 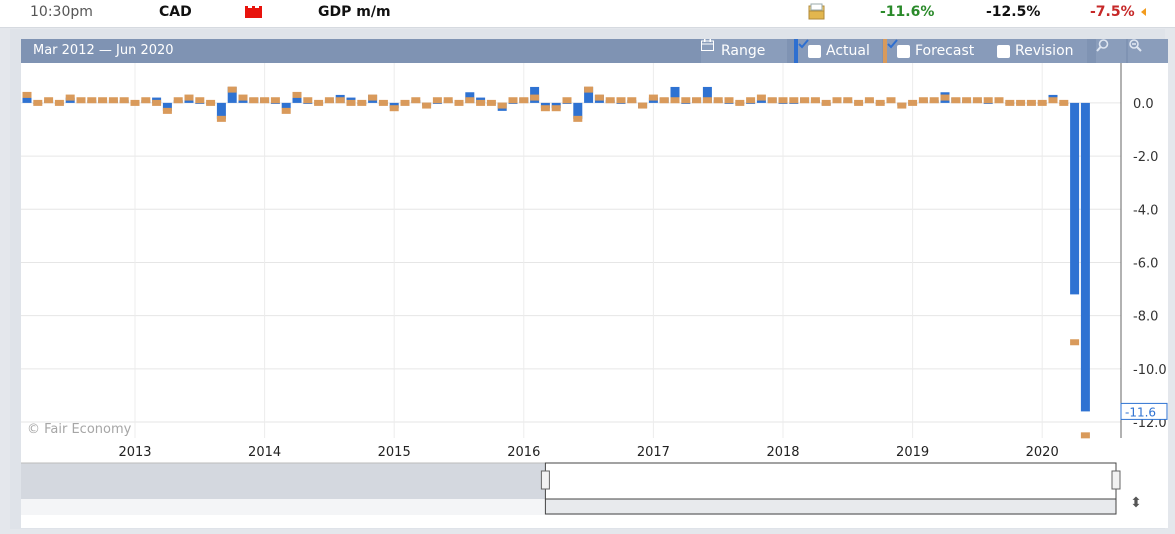 I want to click on range-label: Range, so click(x=743, y=51).